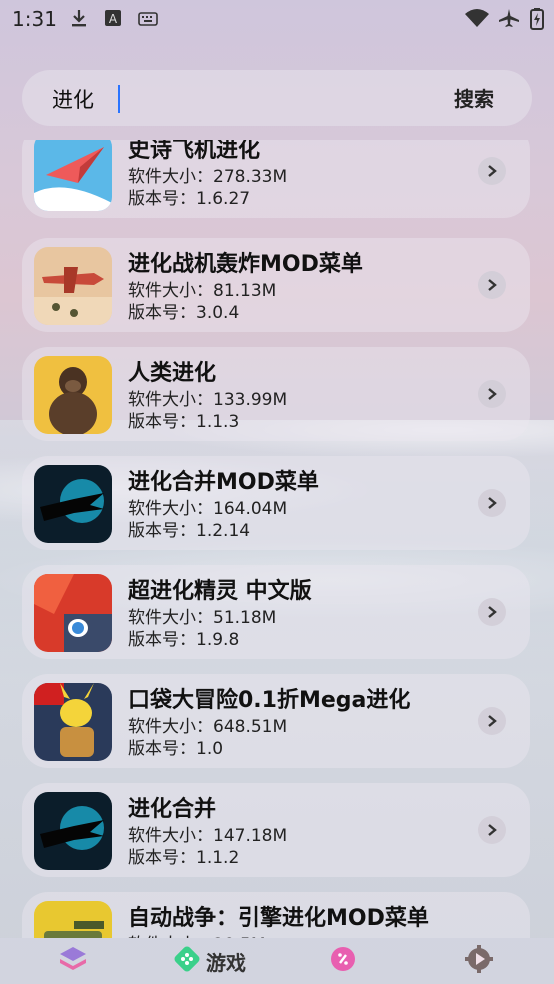 Image resolution: width=554 pixels, height=984 pixels. I want to click on pink-circle-icon, so click(343, 961).